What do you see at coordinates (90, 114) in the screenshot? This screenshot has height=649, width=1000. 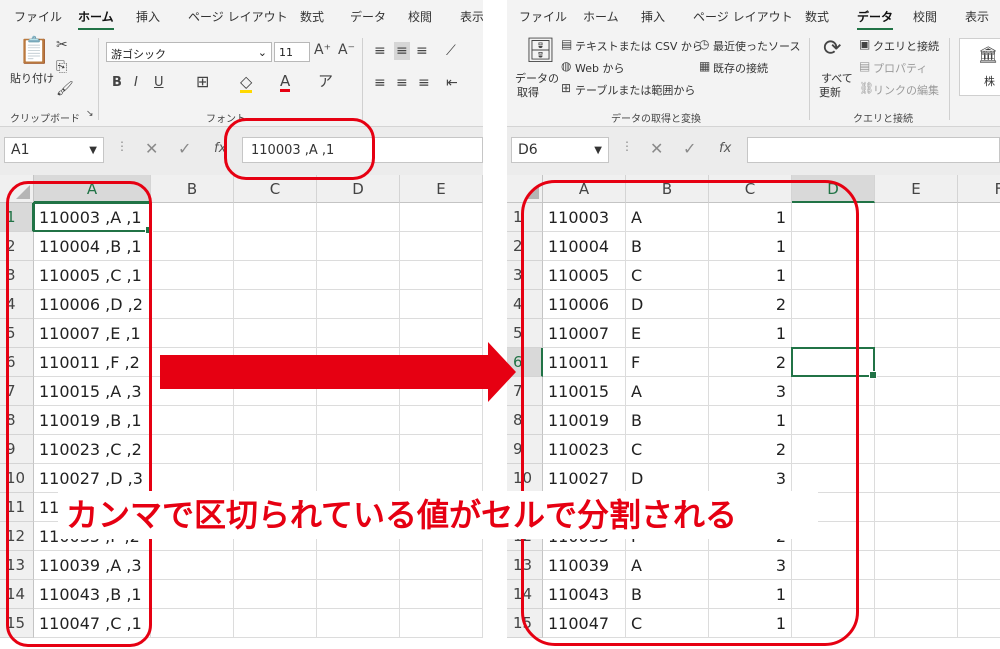 I see `dialog-launcher-icon: ↘` at bounding box center [90, 114].